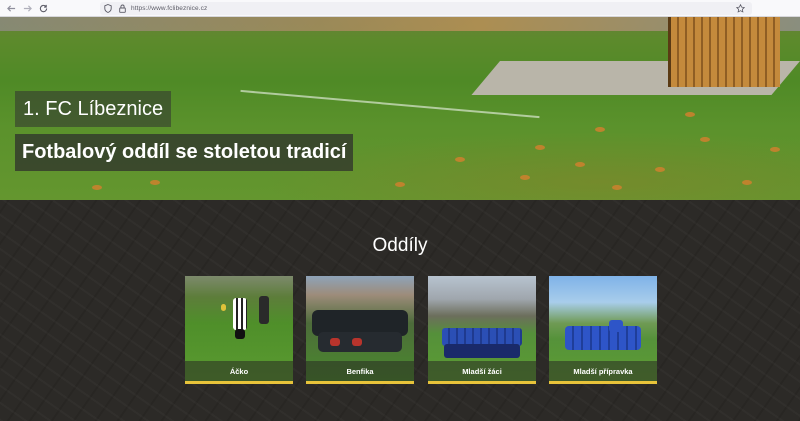 The width and height of the screenshot is (800, 421). I want to click on card-label: Mladší žáci, so click(482, 371).